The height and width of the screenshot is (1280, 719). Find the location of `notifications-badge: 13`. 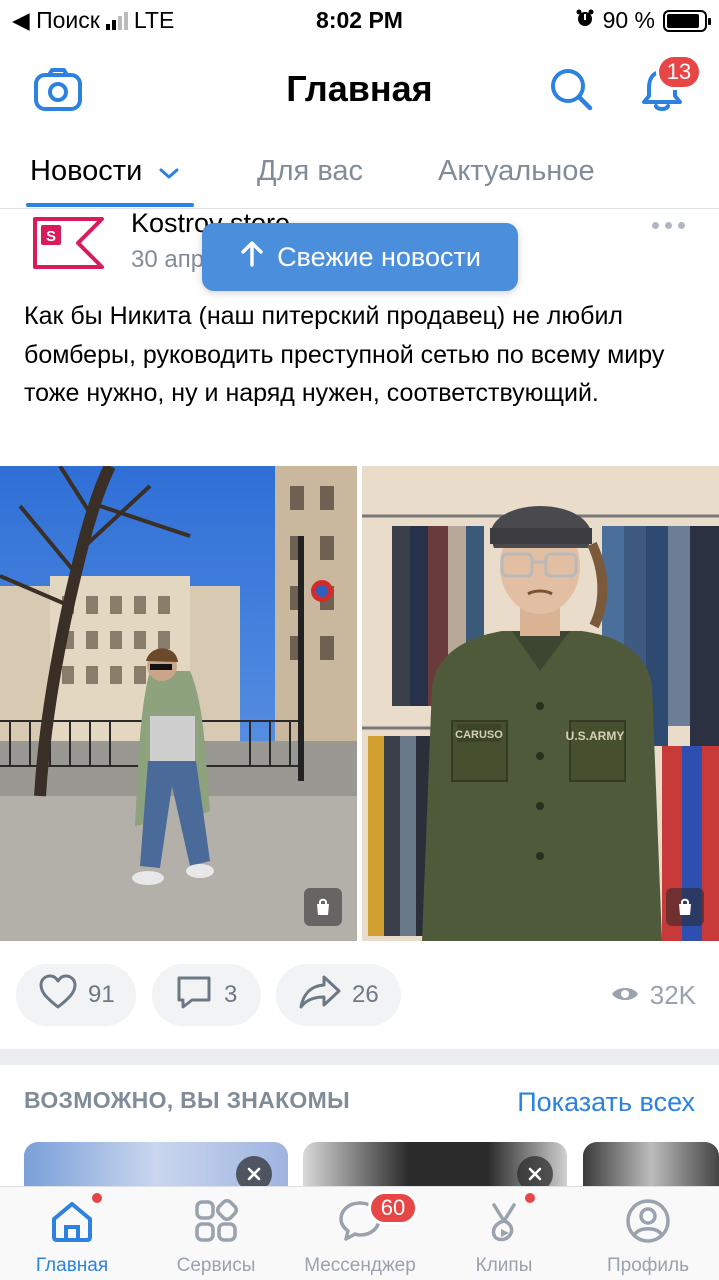

notifications-badge: 13 is located at coordinates (679, 72).